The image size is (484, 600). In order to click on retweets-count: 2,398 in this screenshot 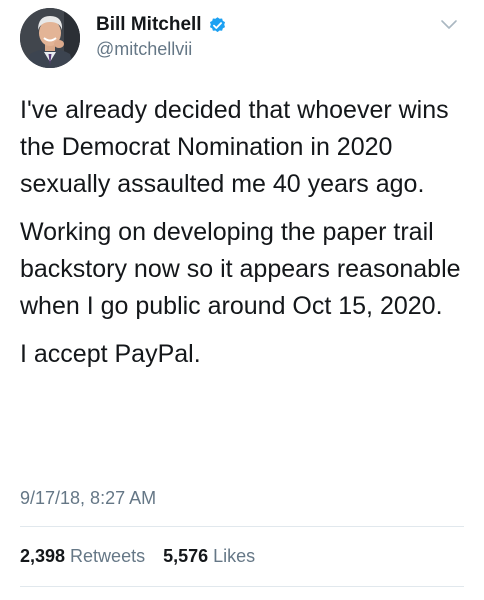, I will do `click(43, 556)`.